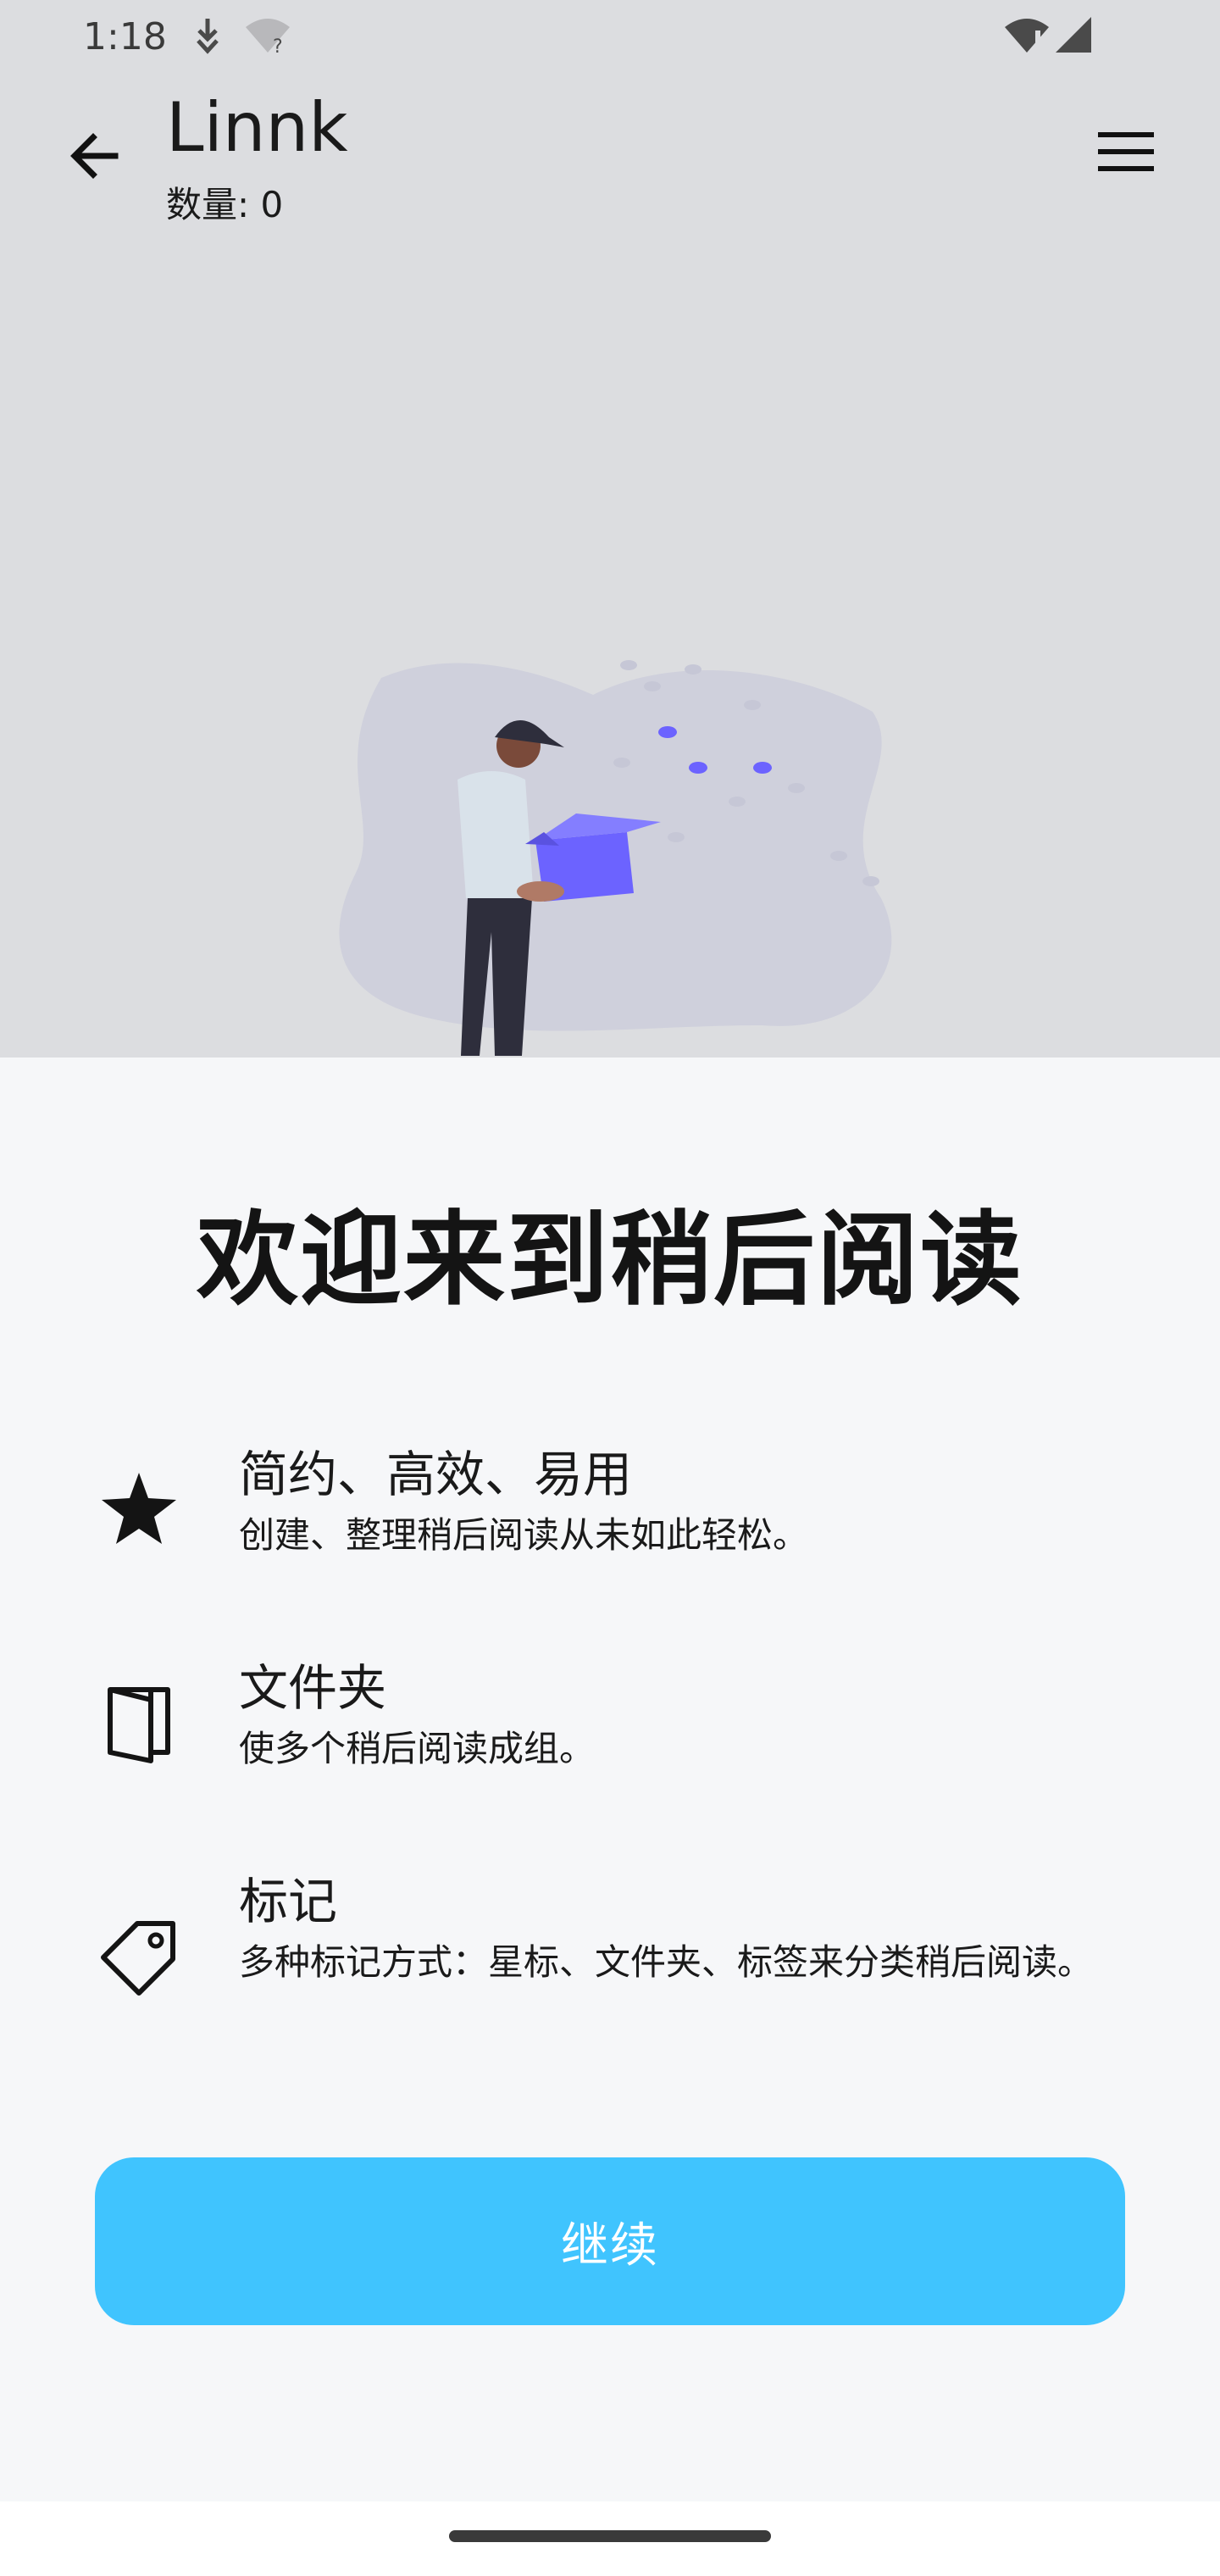 The width and height of the screenshot is (1220, 2576). What do you see at coordinates (139, 1508) in the screenshot?
I see `star-icon` at bounding box center [139, 1508].